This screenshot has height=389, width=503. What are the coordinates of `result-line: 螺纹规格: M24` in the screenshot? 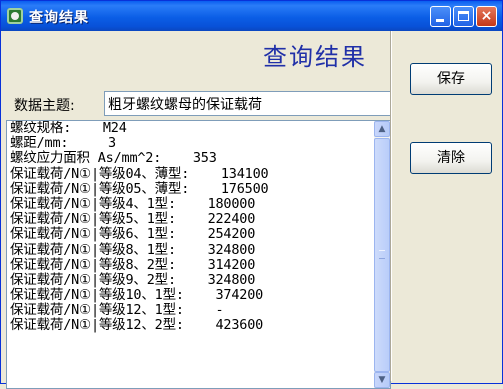 It's located at (68, 128).